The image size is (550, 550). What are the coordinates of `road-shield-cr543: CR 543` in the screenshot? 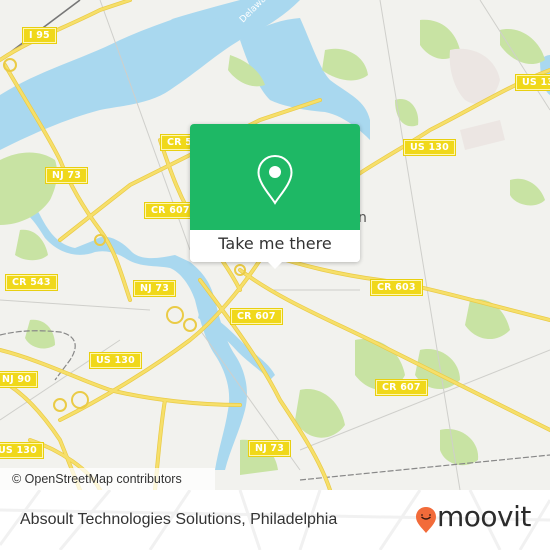 It's located at (31, 282).